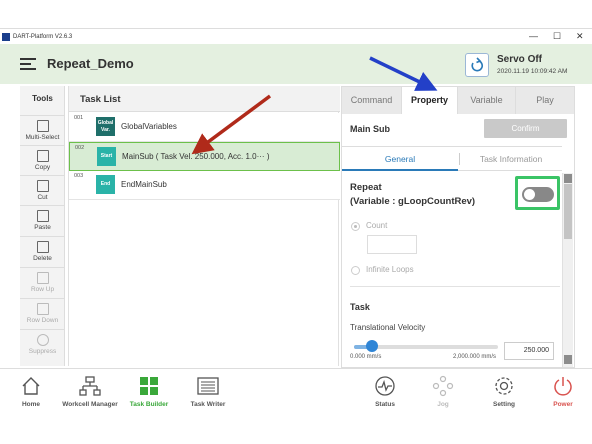  I want to click on row-number: 002, so click(80, 148).